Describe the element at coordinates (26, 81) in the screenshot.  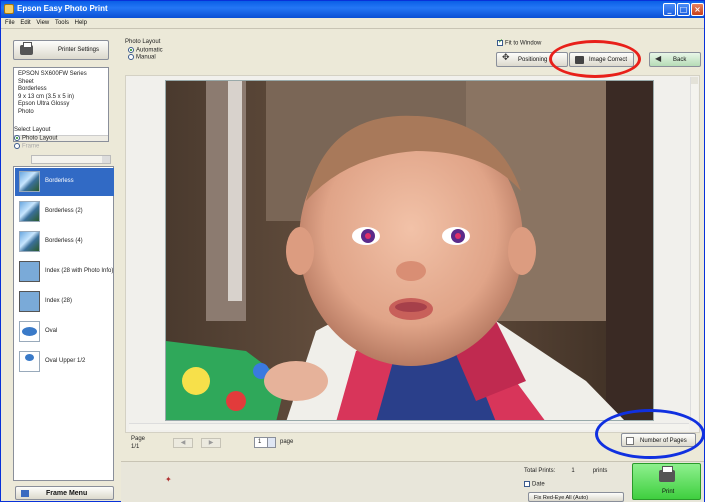
I see `paper-source: Sheet` at that location.